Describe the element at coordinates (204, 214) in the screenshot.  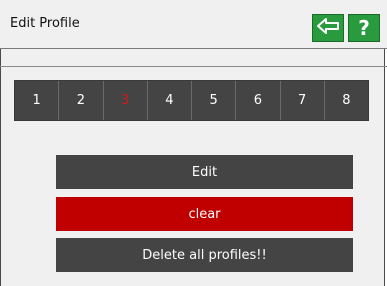
I see `clear-button: clear` at that location.